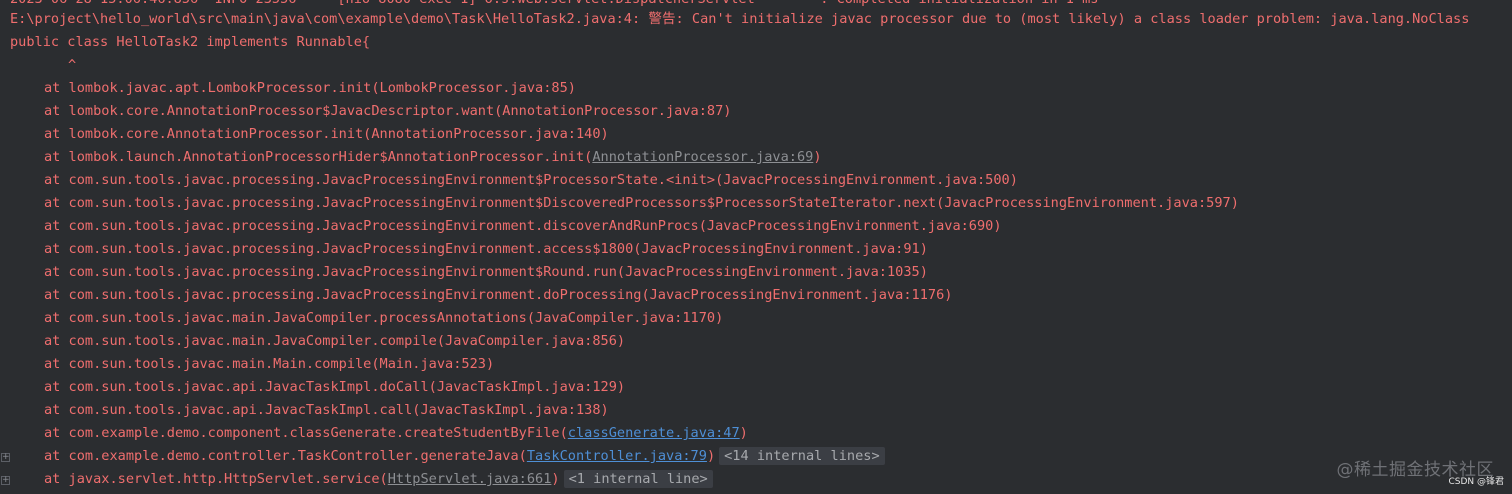 The image size is (1512, 494). I want to click on source-link: AnnotationProcessor.java:69, so click(702, 157).